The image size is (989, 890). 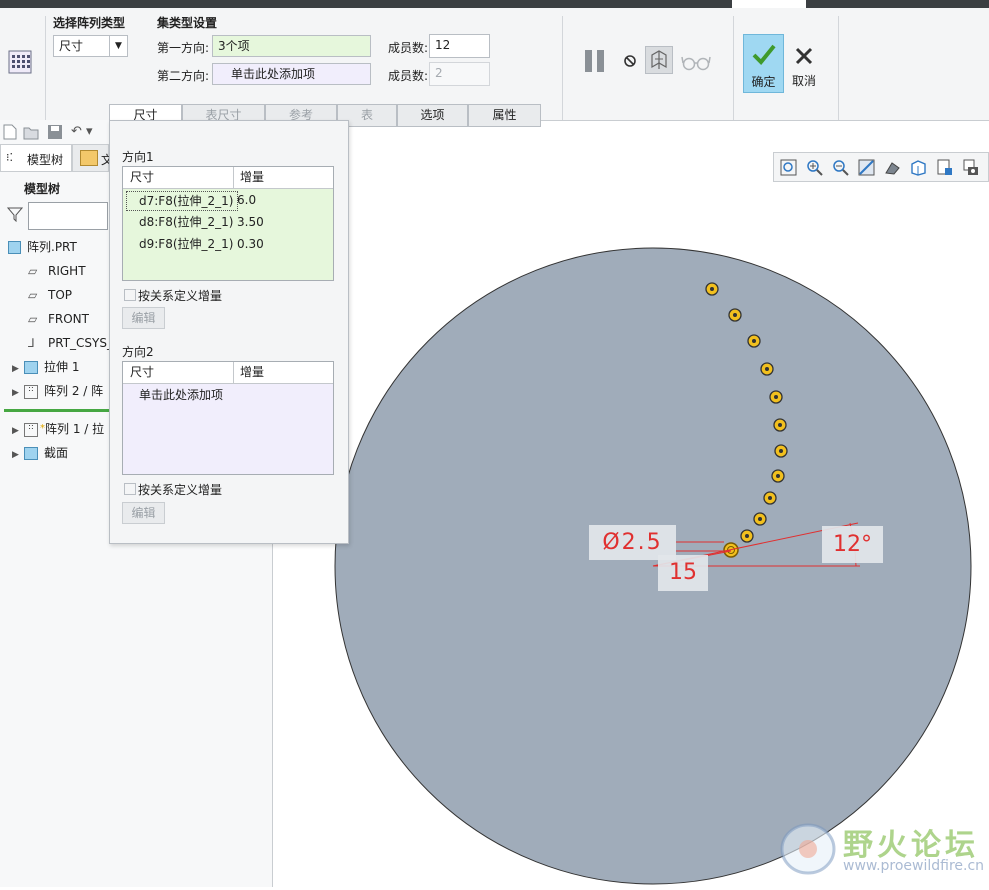 What do you see at coordinates (85, 132) in the screenshot?
I see `undo-icon: ↶ ▾` at bounding box center [85, 132].